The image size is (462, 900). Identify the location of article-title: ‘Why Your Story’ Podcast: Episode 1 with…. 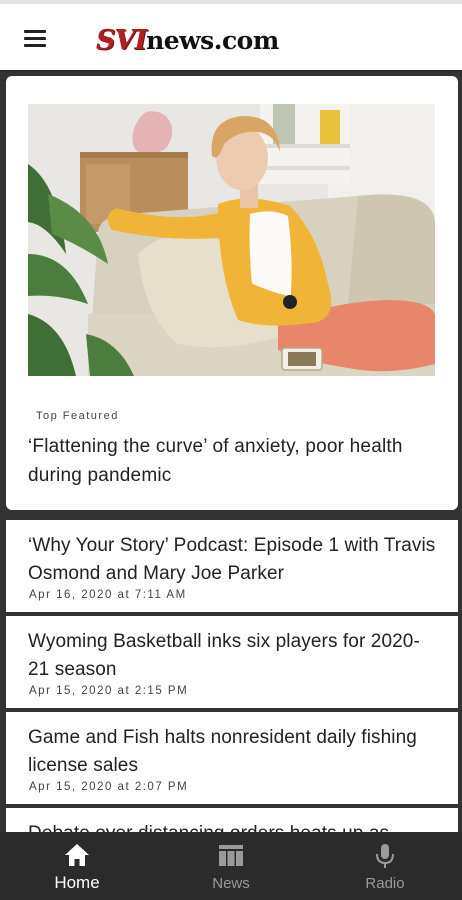
(233, 560).